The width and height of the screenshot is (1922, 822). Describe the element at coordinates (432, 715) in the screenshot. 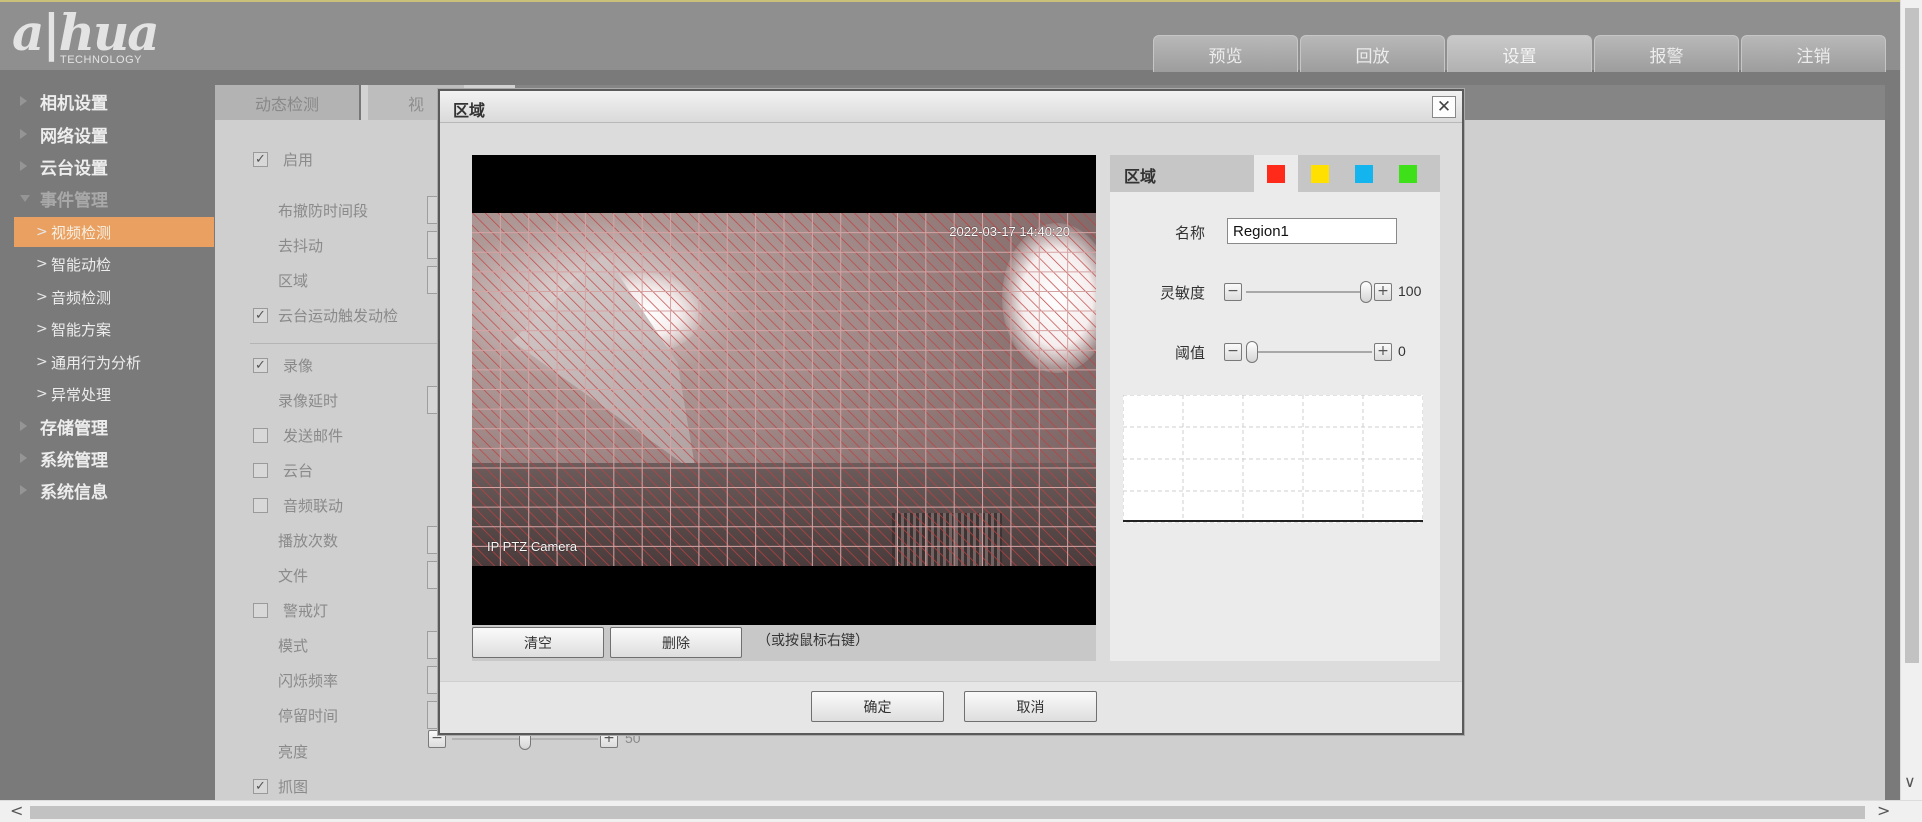

I see `stay-time-input` at that location.